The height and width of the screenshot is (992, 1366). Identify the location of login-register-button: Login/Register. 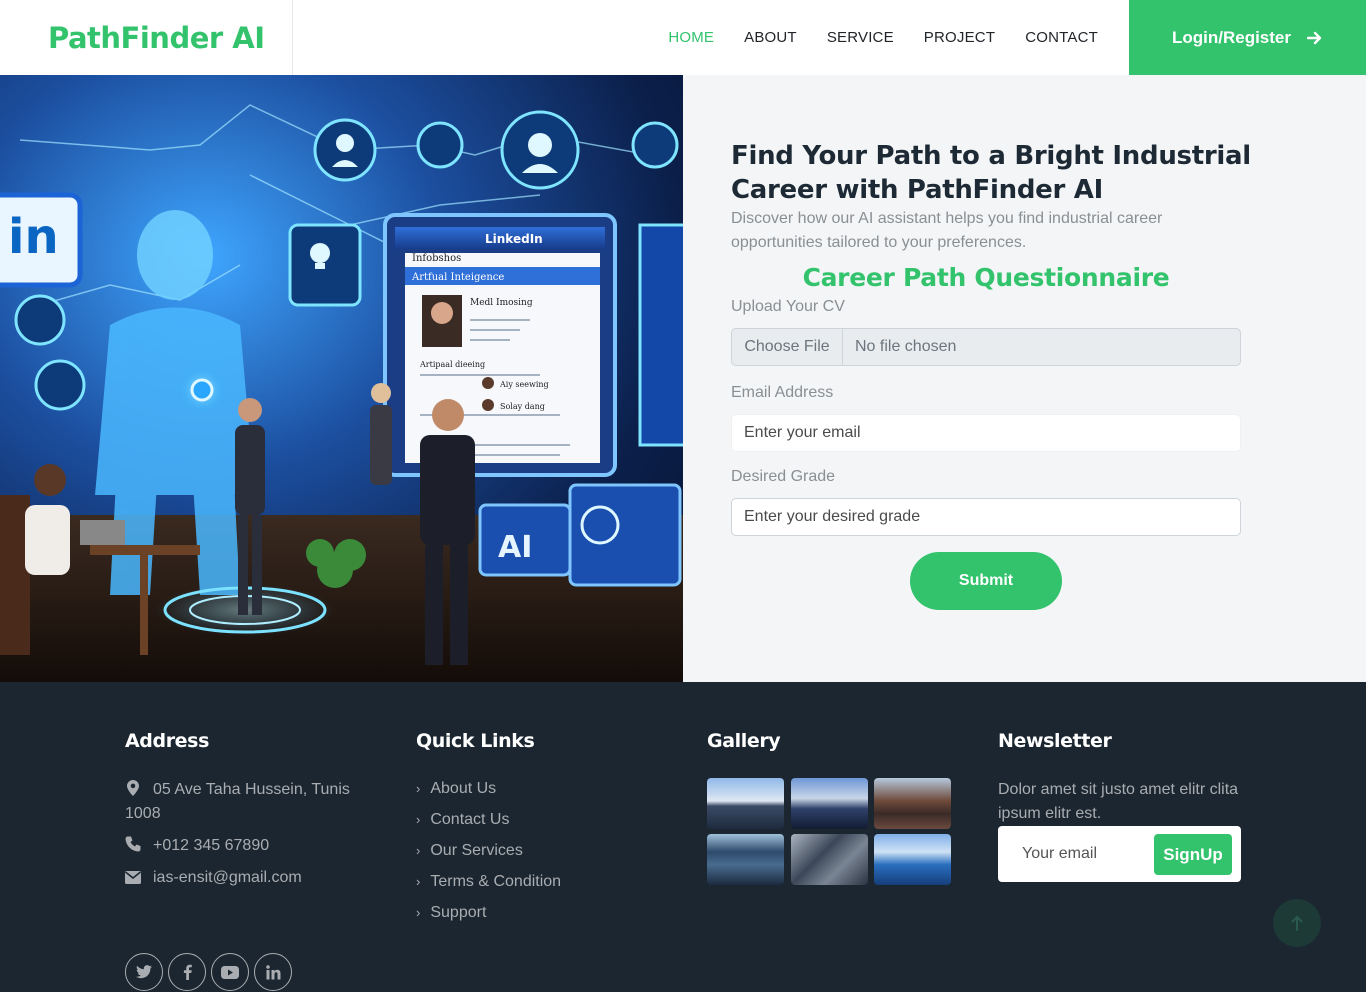
(1247, 37).